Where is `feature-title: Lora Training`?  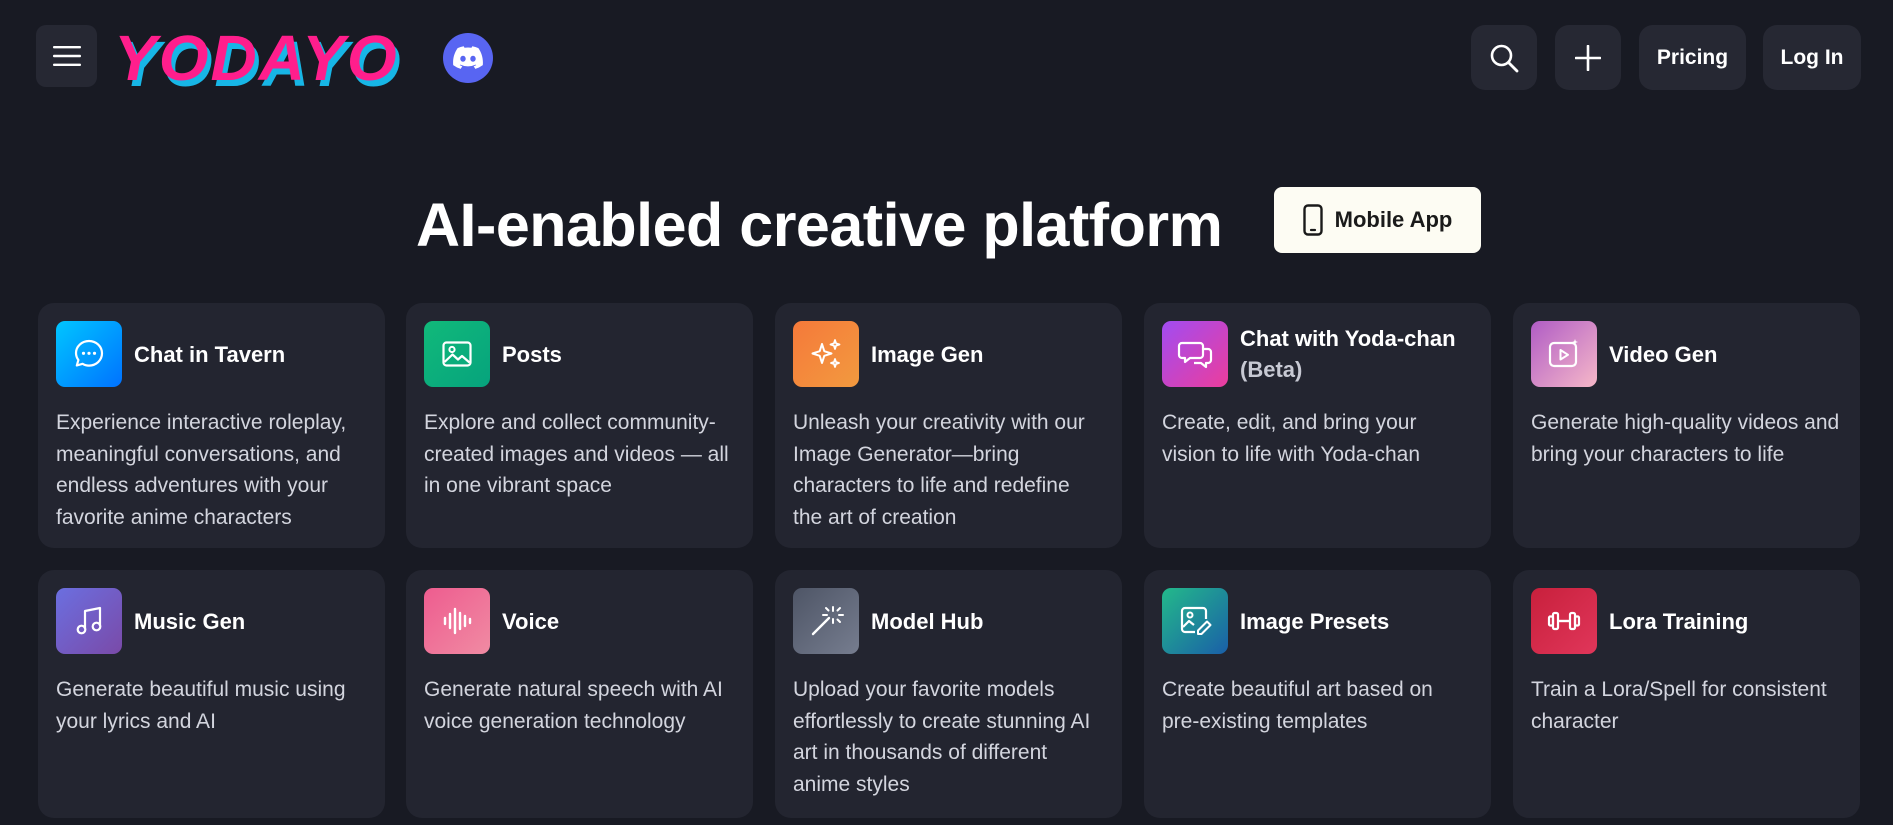
feature-title: Lora Training is located at coordinates (1679, 621).